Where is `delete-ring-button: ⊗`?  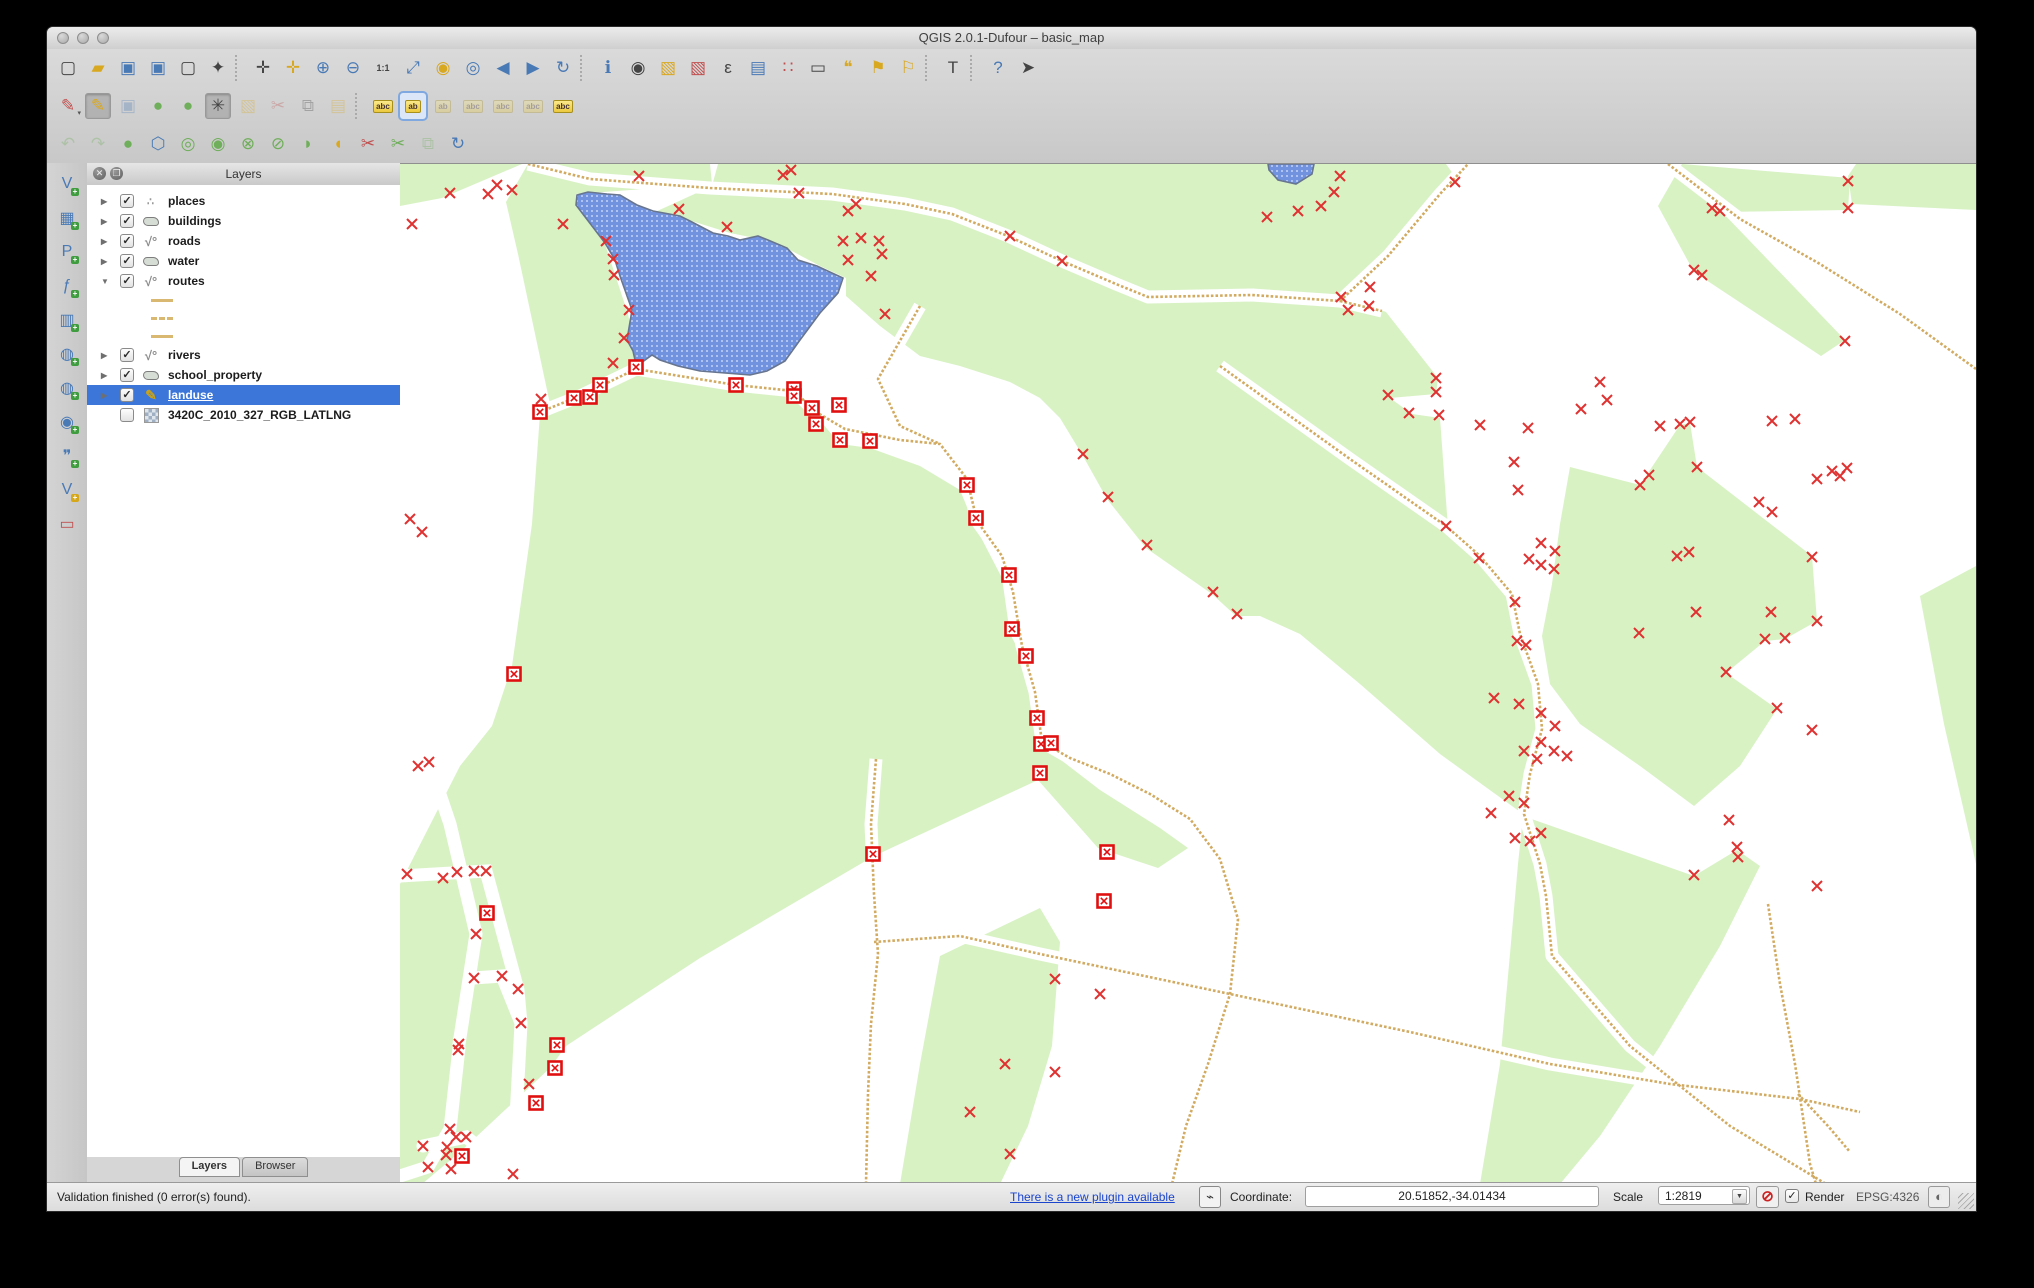
delete-ring-button: ⊗ is located at coordinates (248, 144).